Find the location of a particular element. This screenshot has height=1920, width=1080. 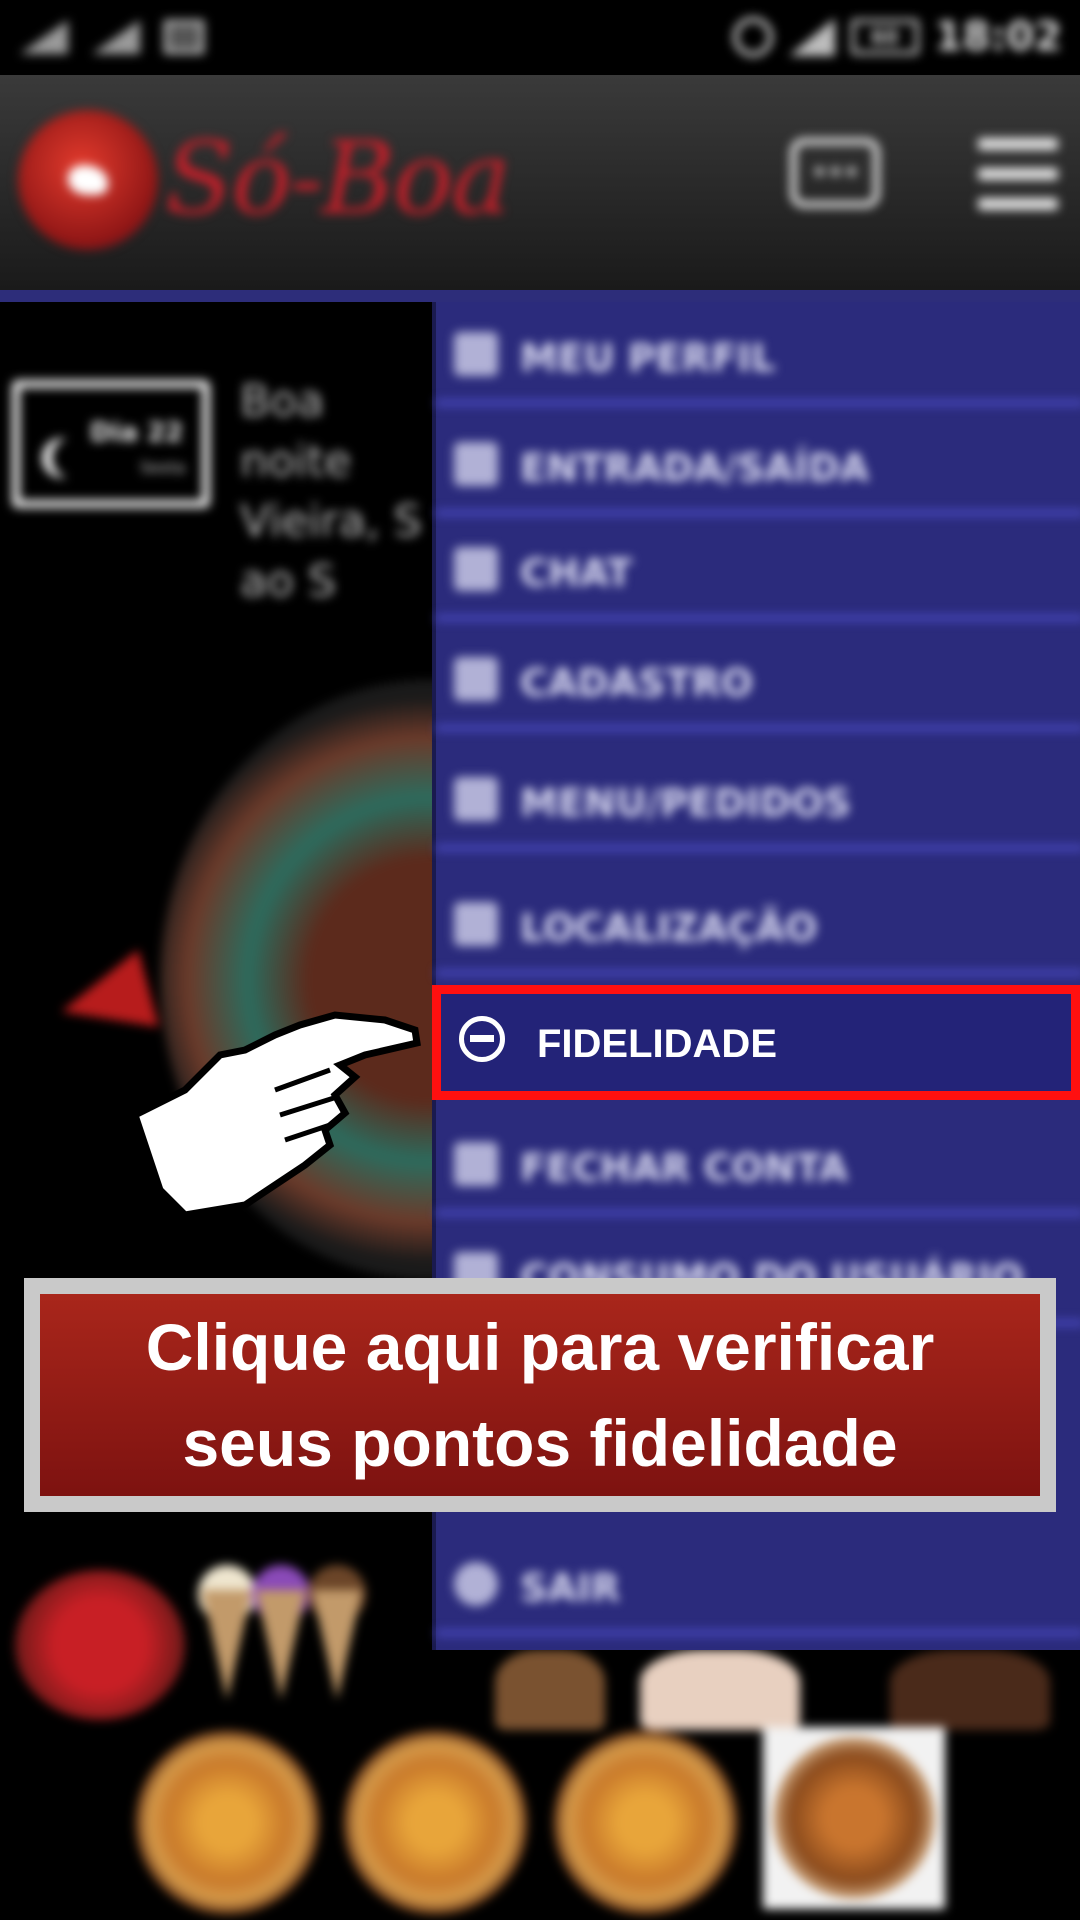

alarm-icon is located at coordinates (752, 37).